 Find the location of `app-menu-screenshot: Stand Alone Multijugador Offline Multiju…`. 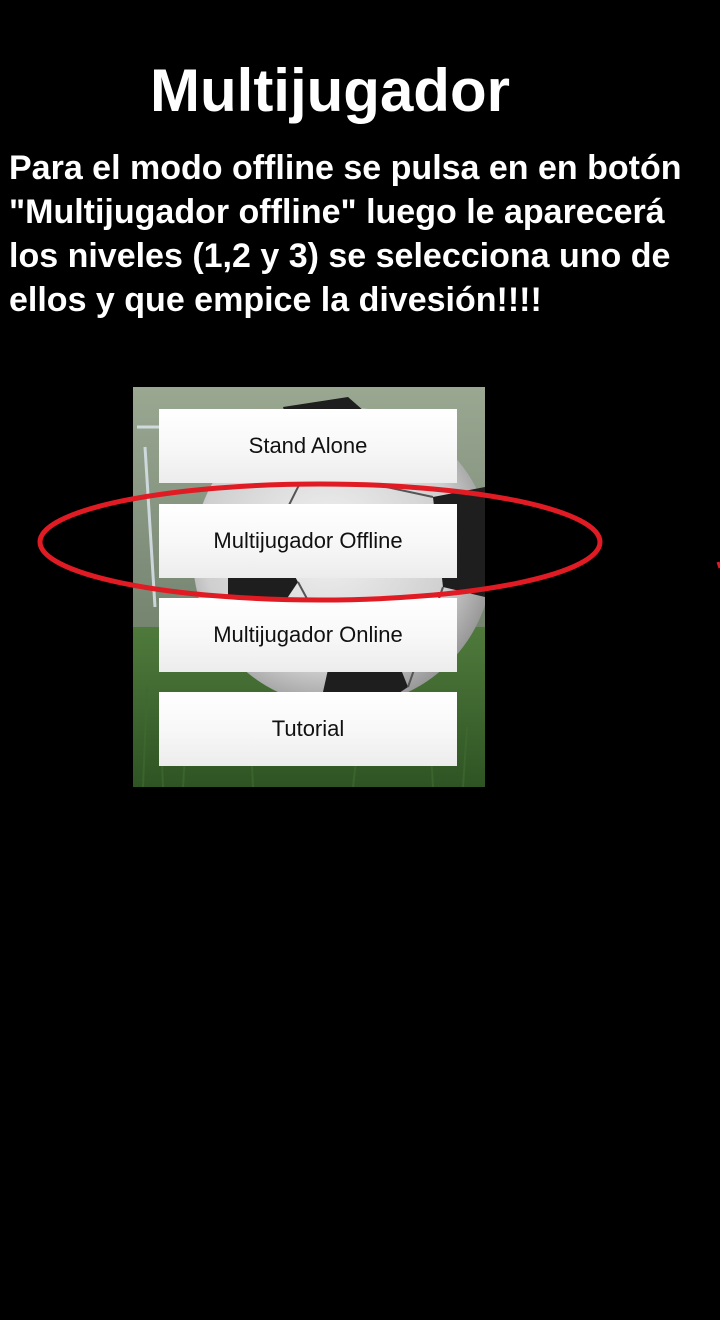

app-menu-screenshot: Stand Alone Multijugador Offline Multiju… is located at coordinates (309, 587).